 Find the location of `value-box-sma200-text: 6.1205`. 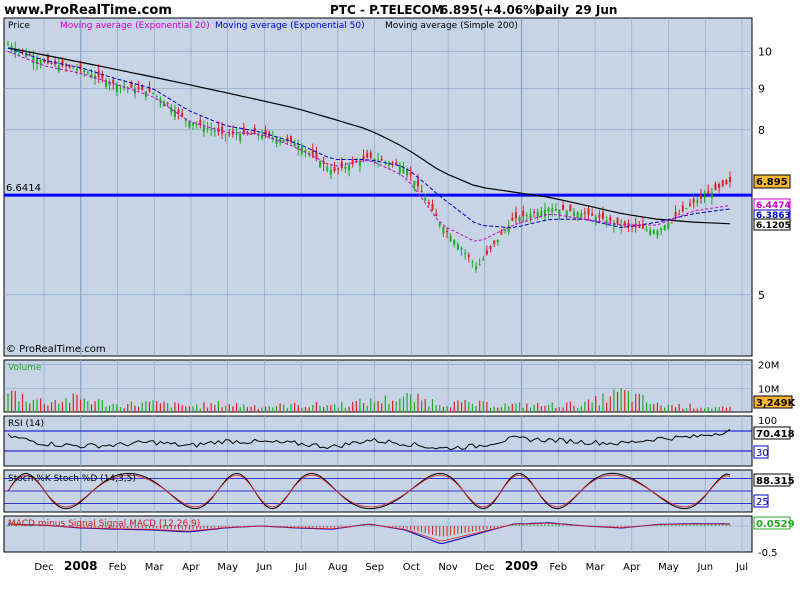

value-box-sma200-text: 6.1205 is located at coordinates (773, 226).